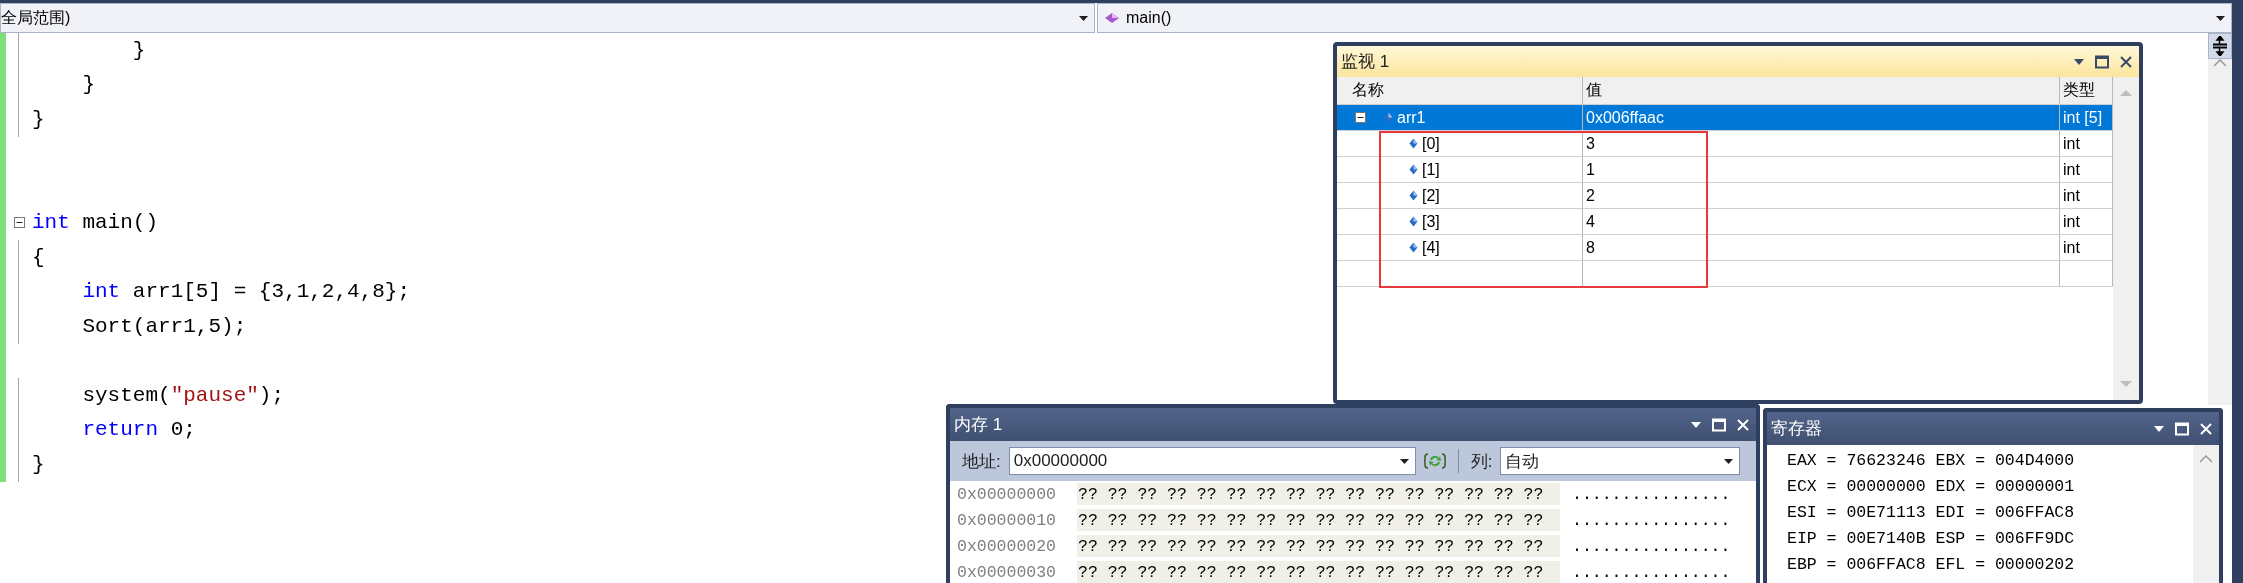 The height and width of the screenshot is (583, 2243). I want to click on function-dropdown: main(), so click(1664, 18).